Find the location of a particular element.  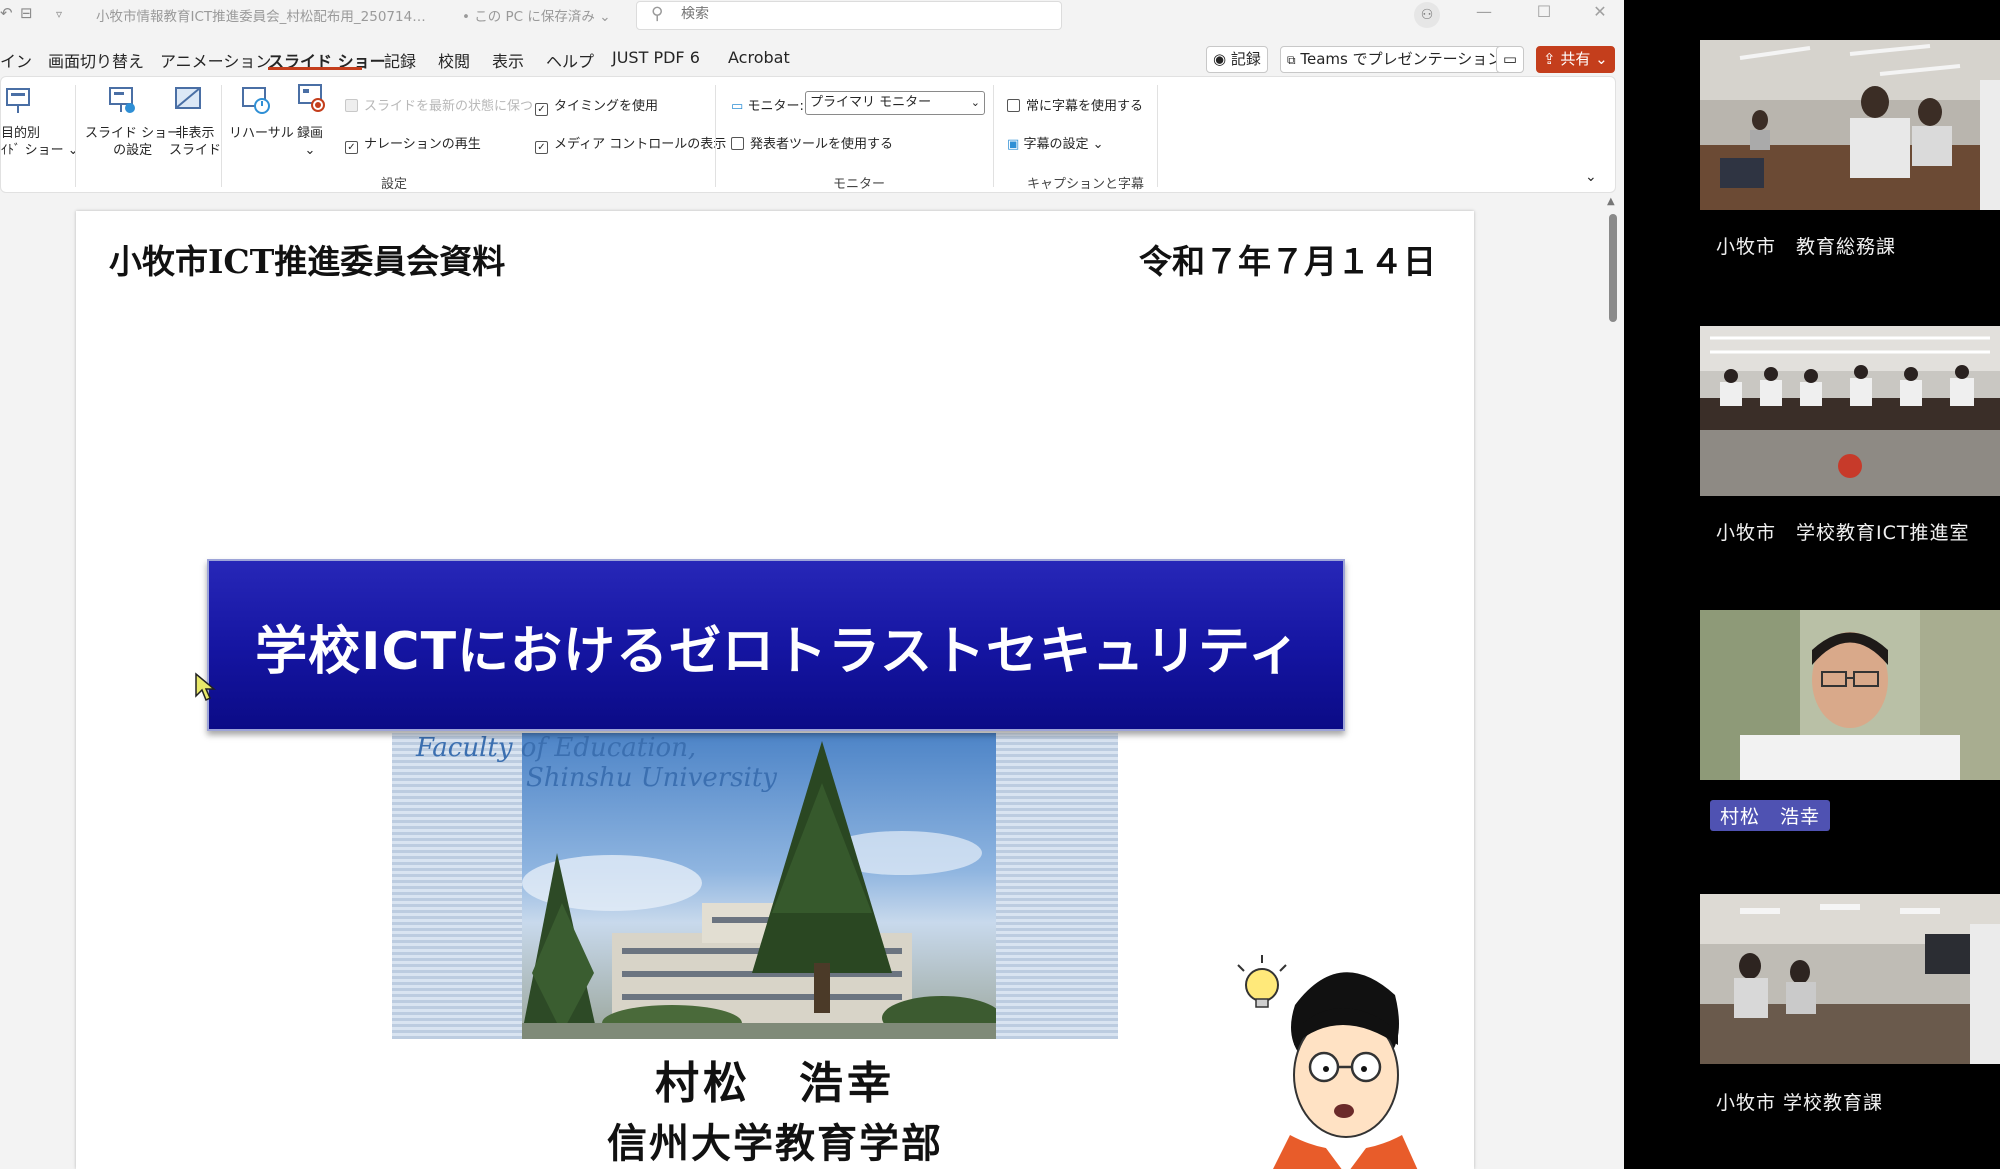

share-label: 共有 ⌄ is located at coordinates (1584, 59).